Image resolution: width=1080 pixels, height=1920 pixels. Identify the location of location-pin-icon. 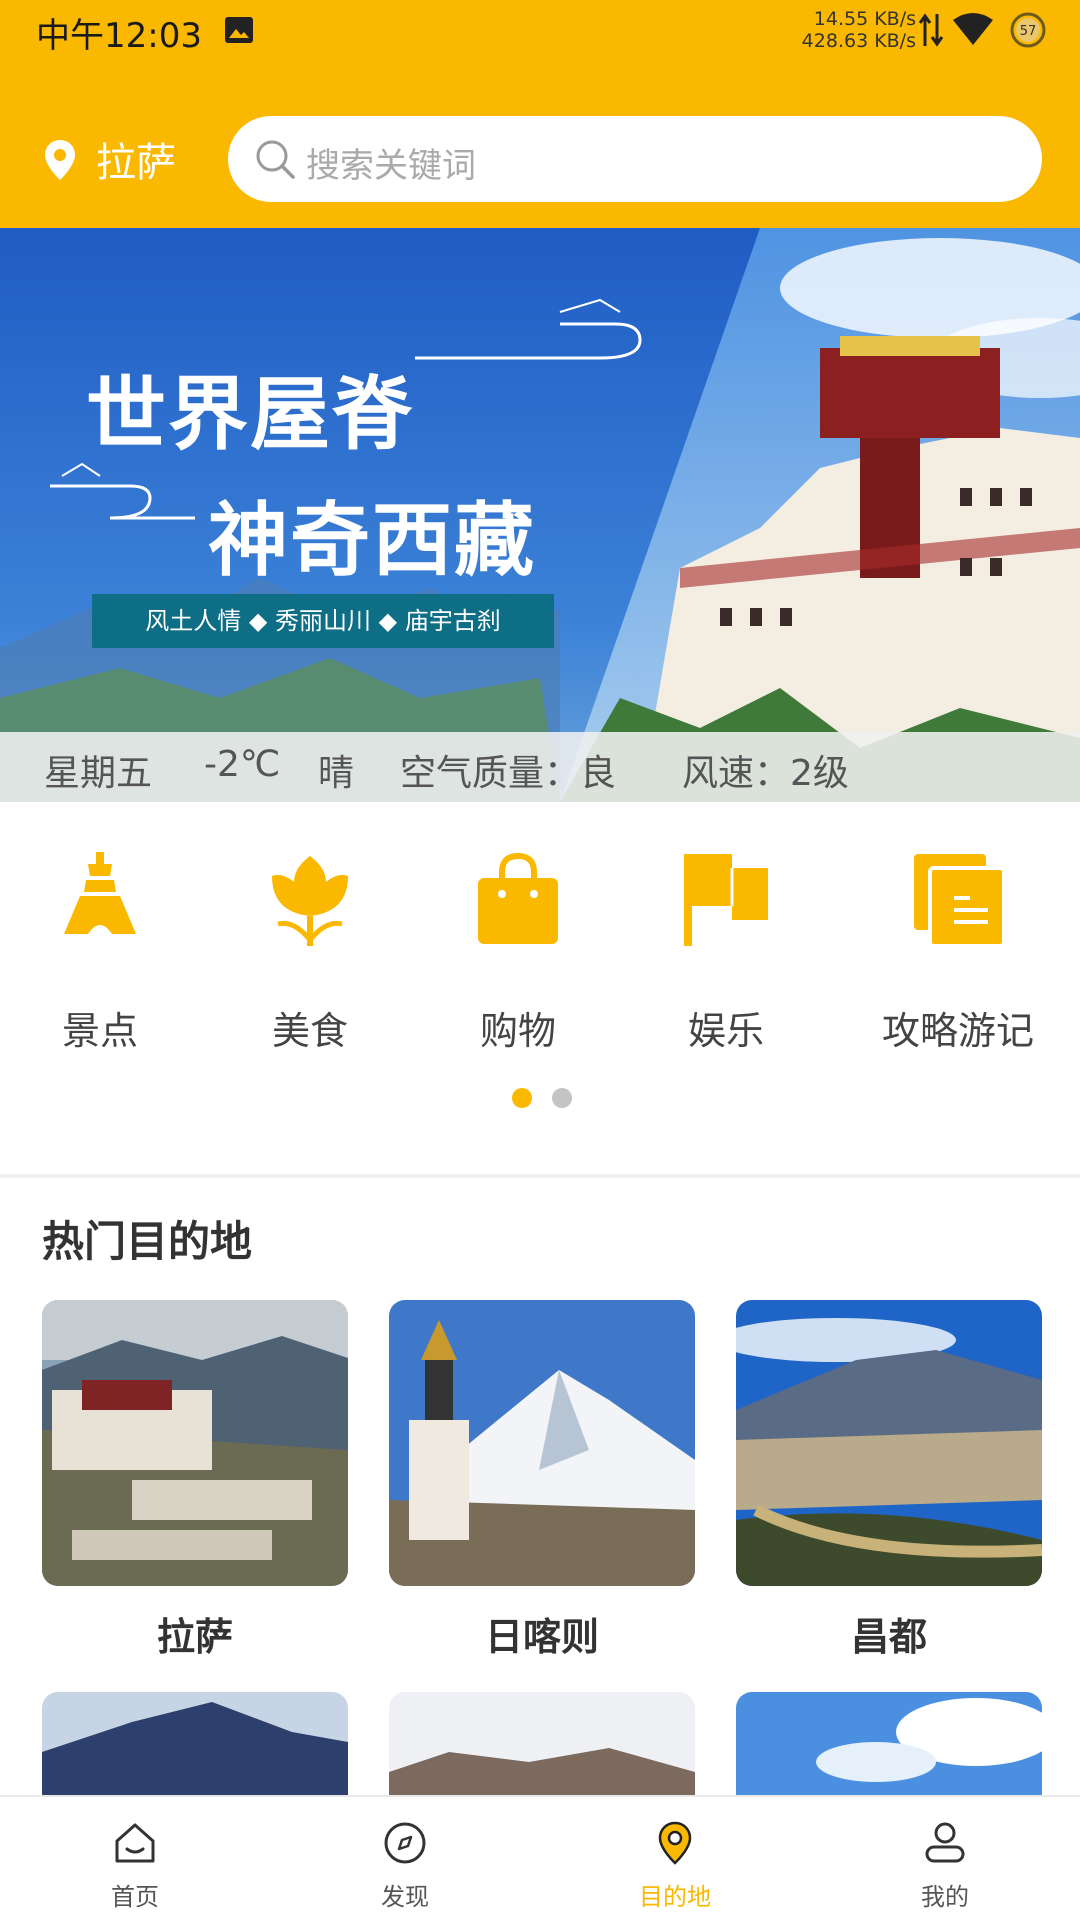
(675, 1843).